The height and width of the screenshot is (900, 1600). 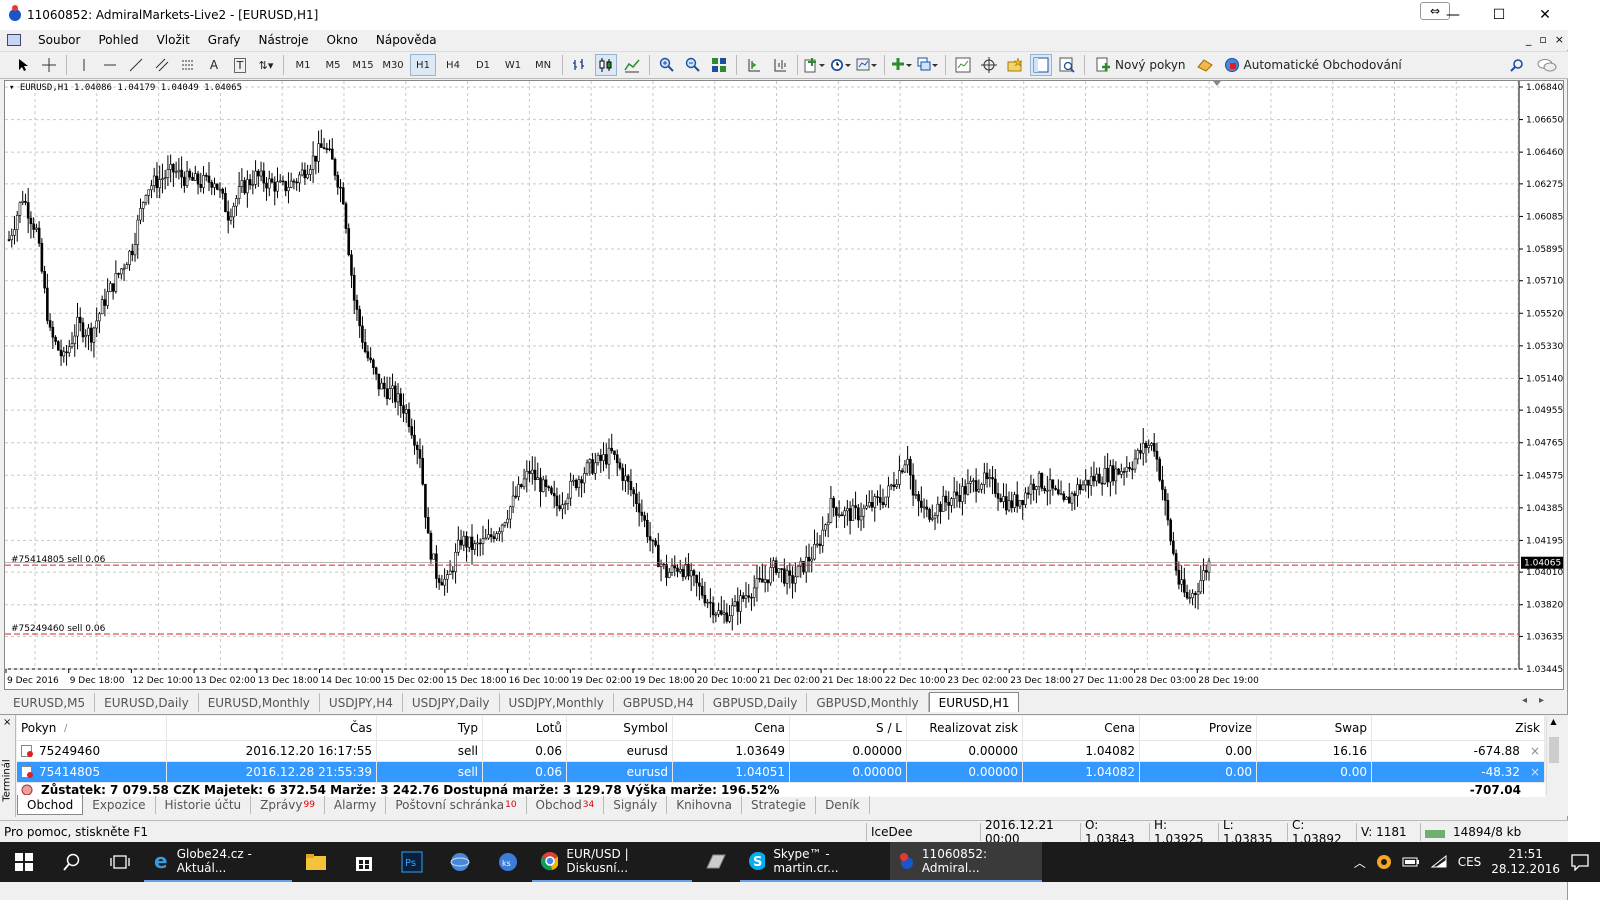 What do you see at coordinates (1067, 65) in the screenshot?
I see `strategy-tester-button` at bounding box center [1067, 65].